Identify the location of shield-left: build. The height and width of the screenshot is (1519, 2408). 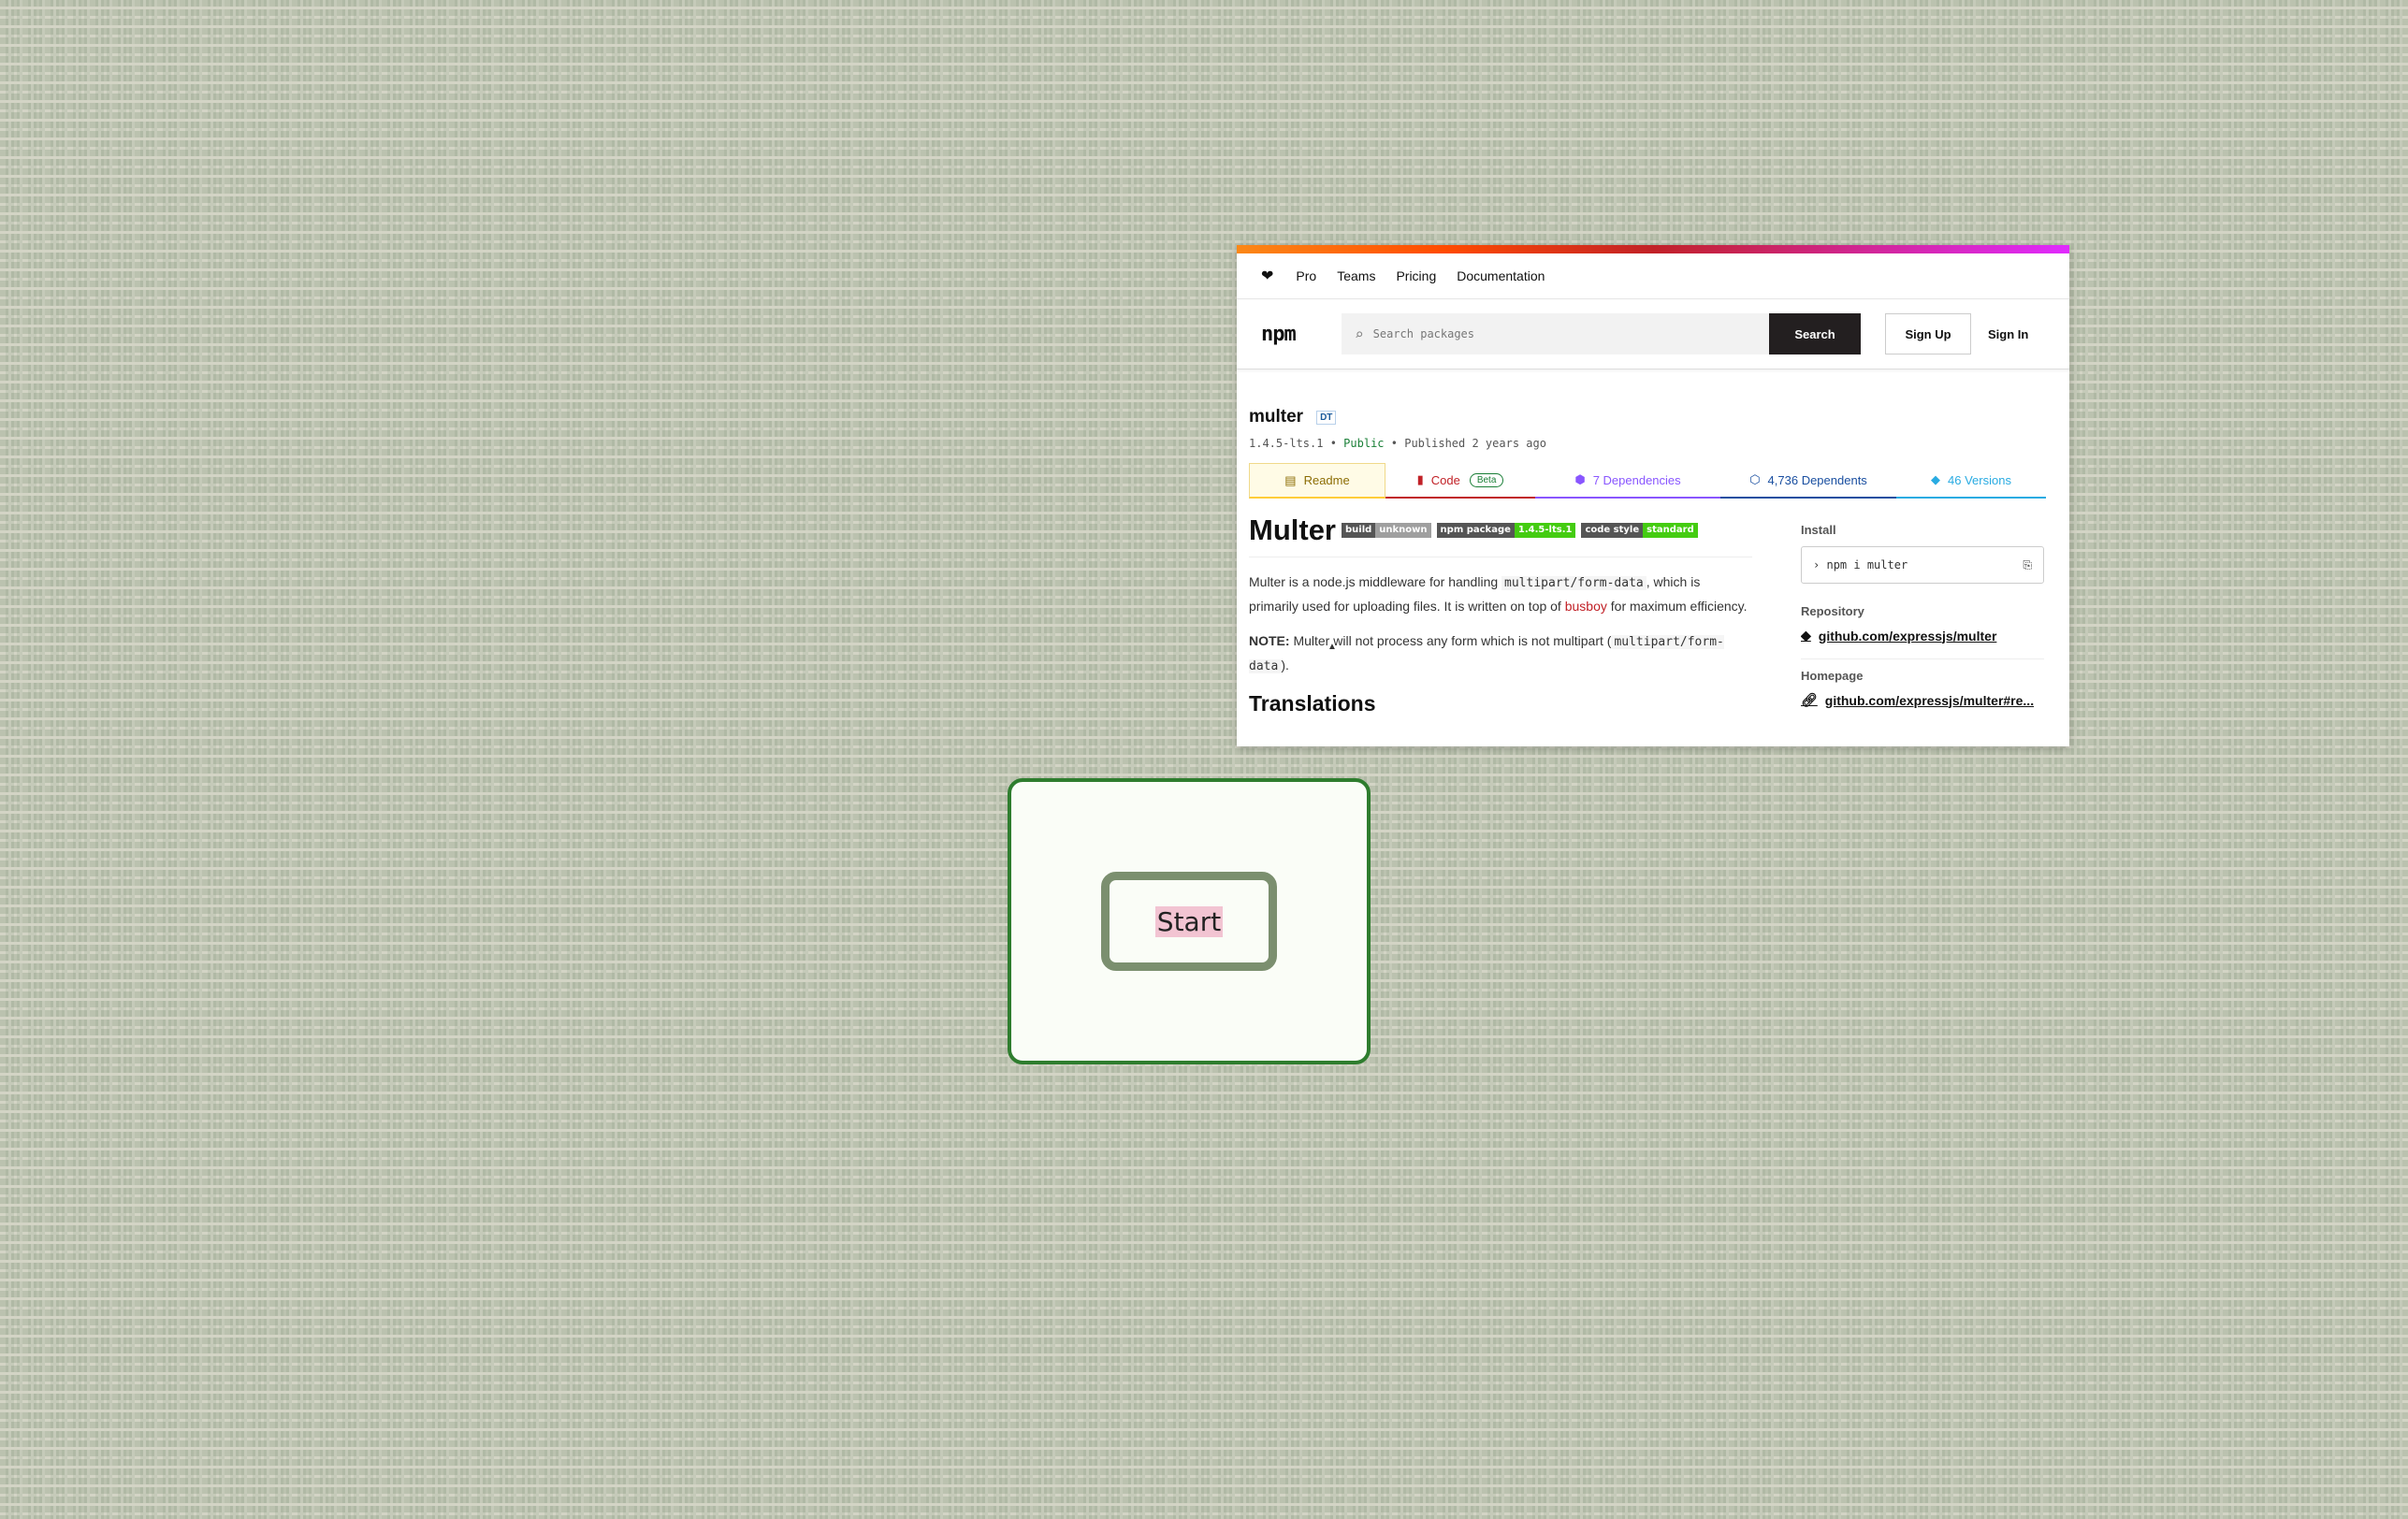
(1359, 530).